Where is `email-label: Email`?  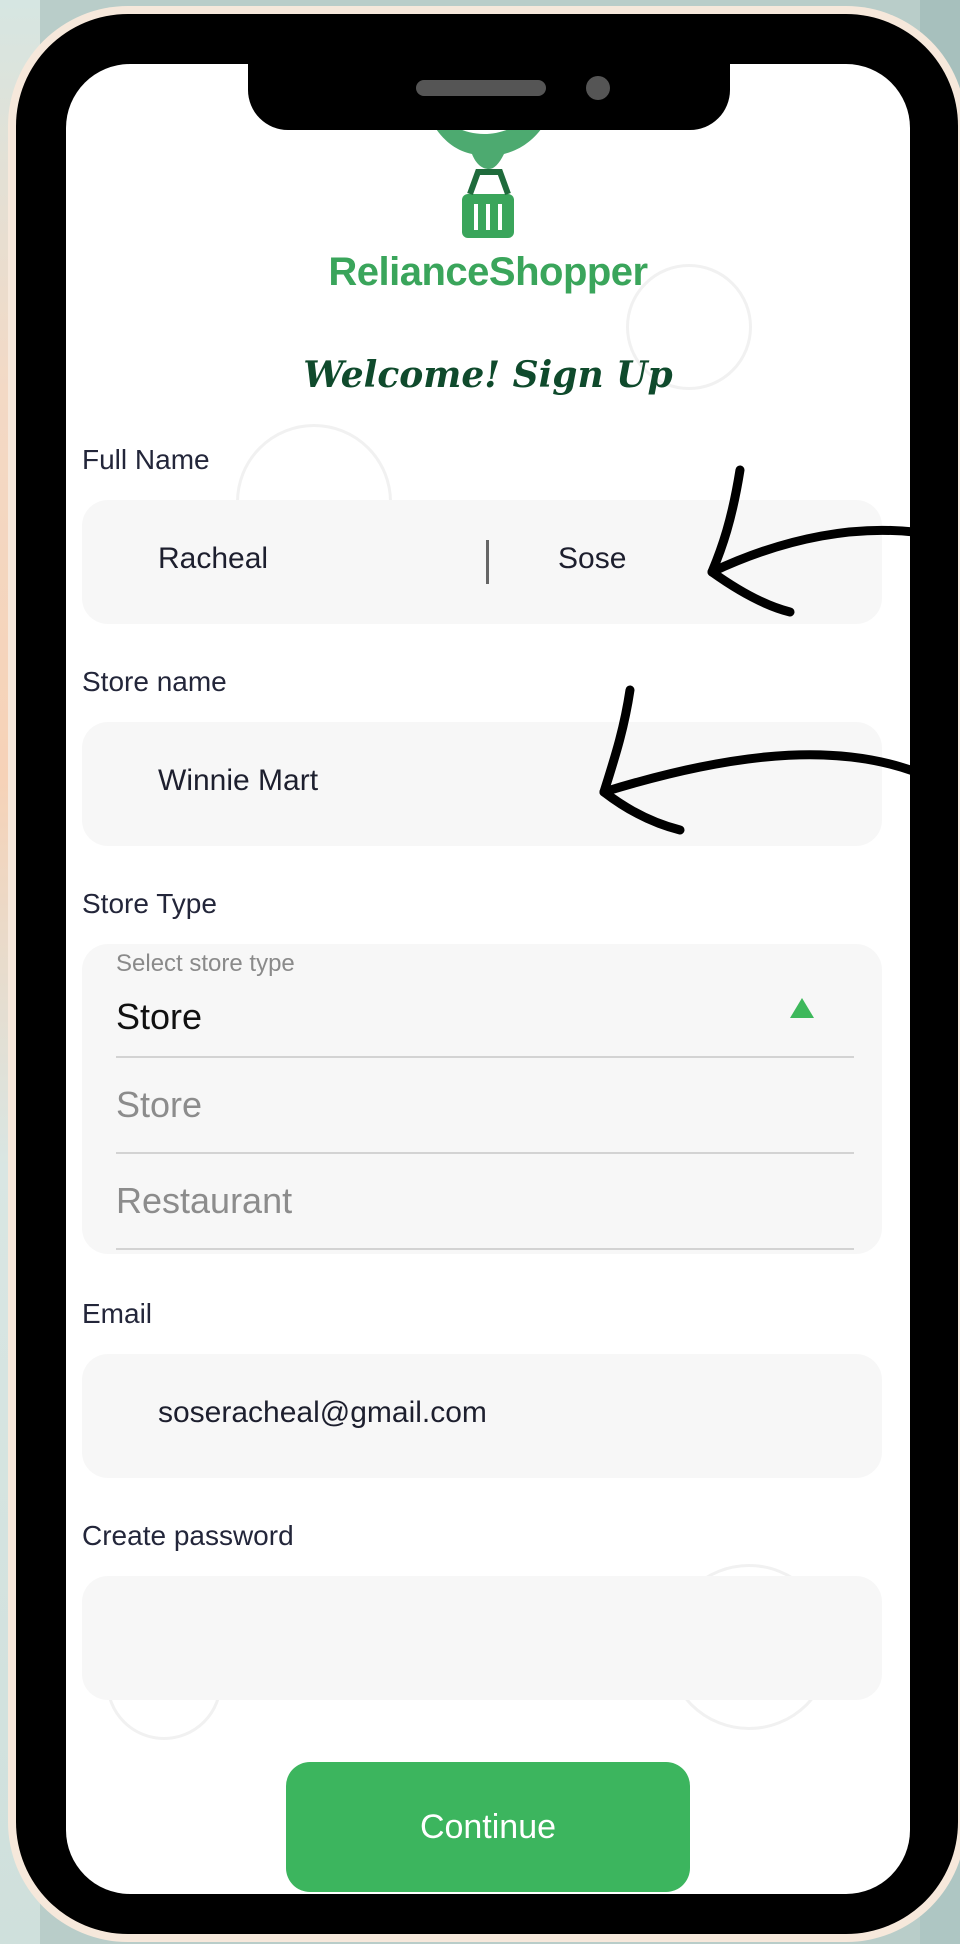 email-label: Email is located at coordinates (117, 1313).